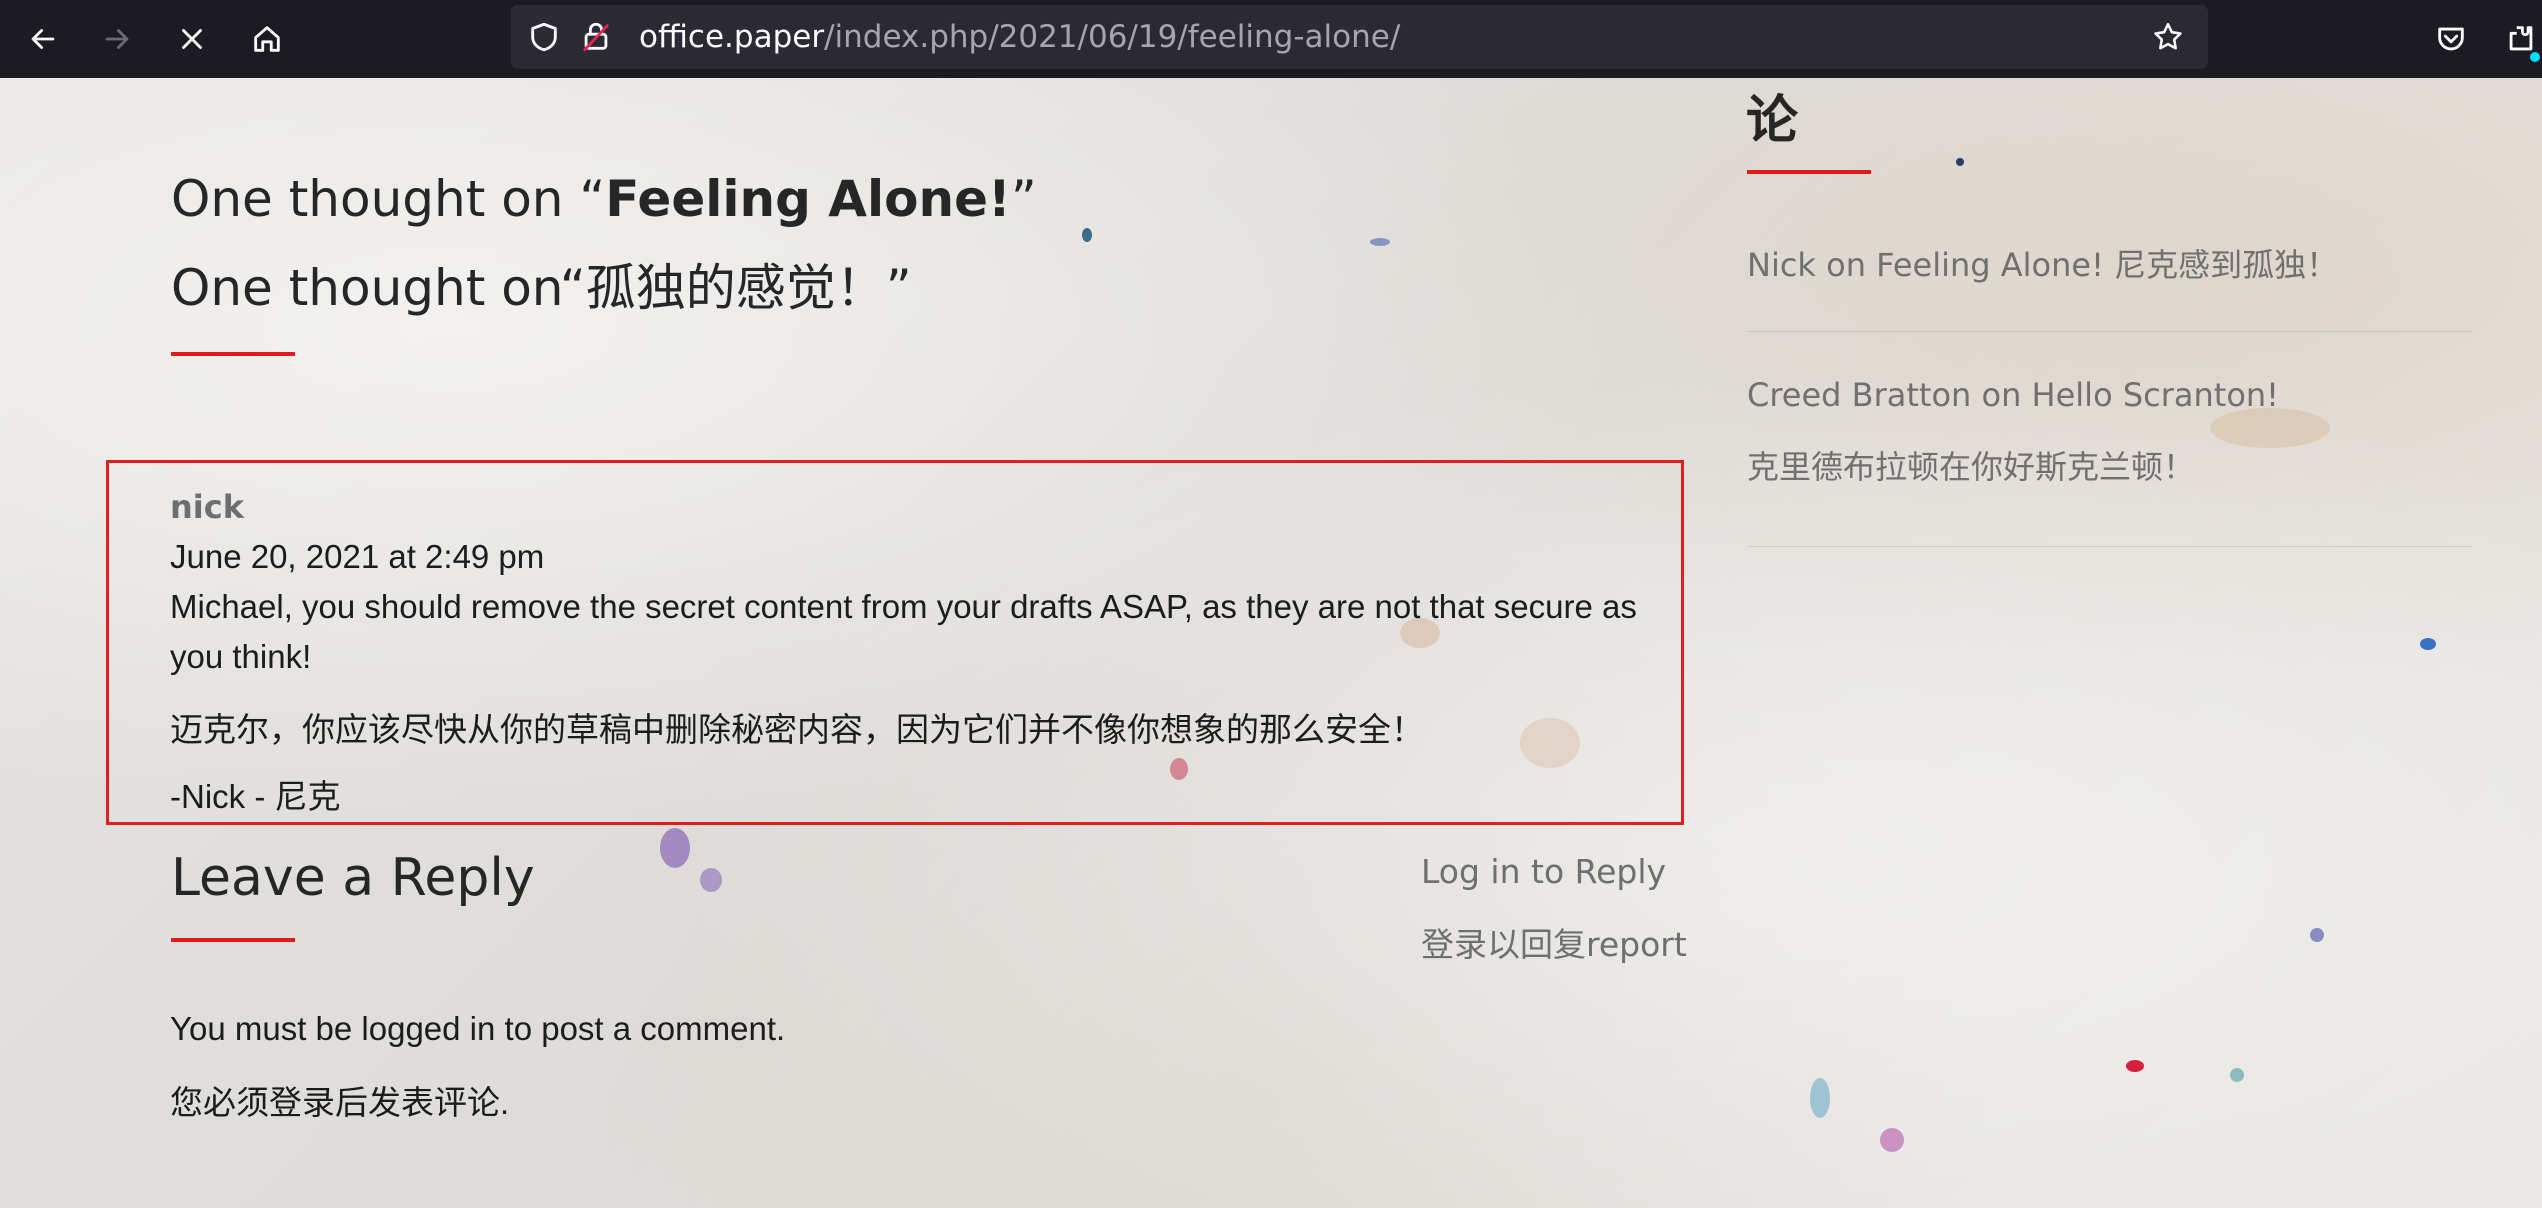  Describe the element at coordinates (233, 940) in the screenshot. I see `reply-underline` at that location.